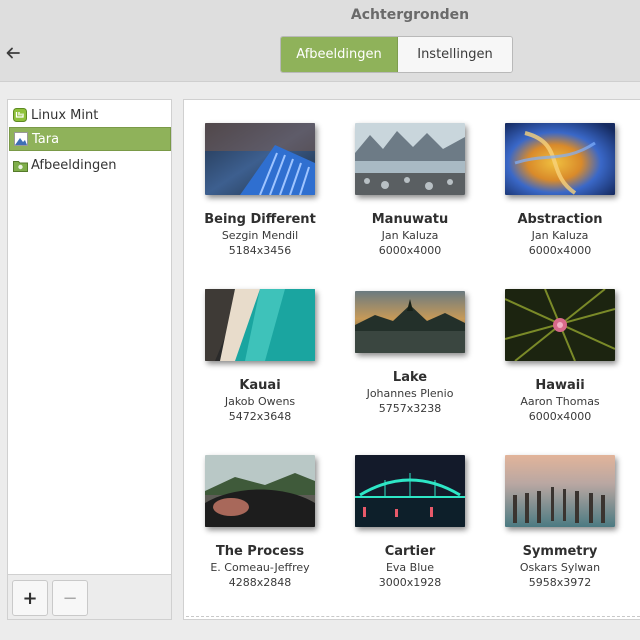 The height and width of the screenshot is (640, 640). I want to click on wallpaper-card: Cartier Eva Blue 3000x1928, so click(410, 522).